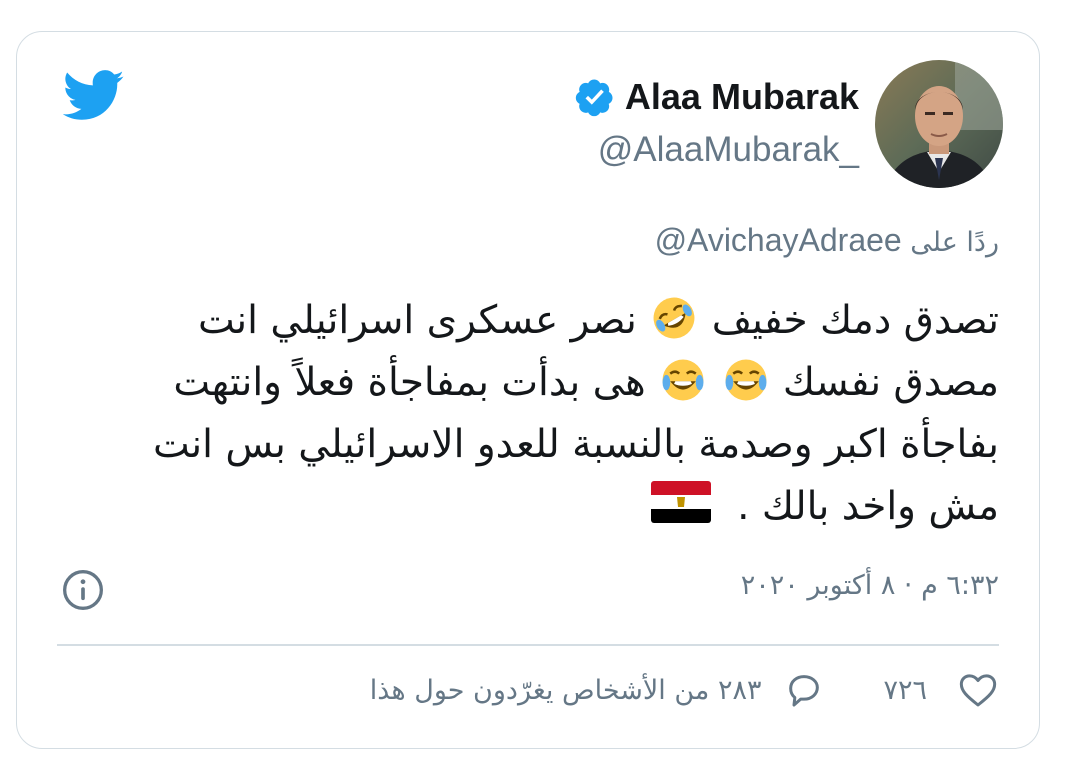 The image size is (1069, 781). What do you see at coordinates (778, 240) in the screenshot?
I see `reply-to-mention: @AvichayAdraee` at bounding box center [778, 240].